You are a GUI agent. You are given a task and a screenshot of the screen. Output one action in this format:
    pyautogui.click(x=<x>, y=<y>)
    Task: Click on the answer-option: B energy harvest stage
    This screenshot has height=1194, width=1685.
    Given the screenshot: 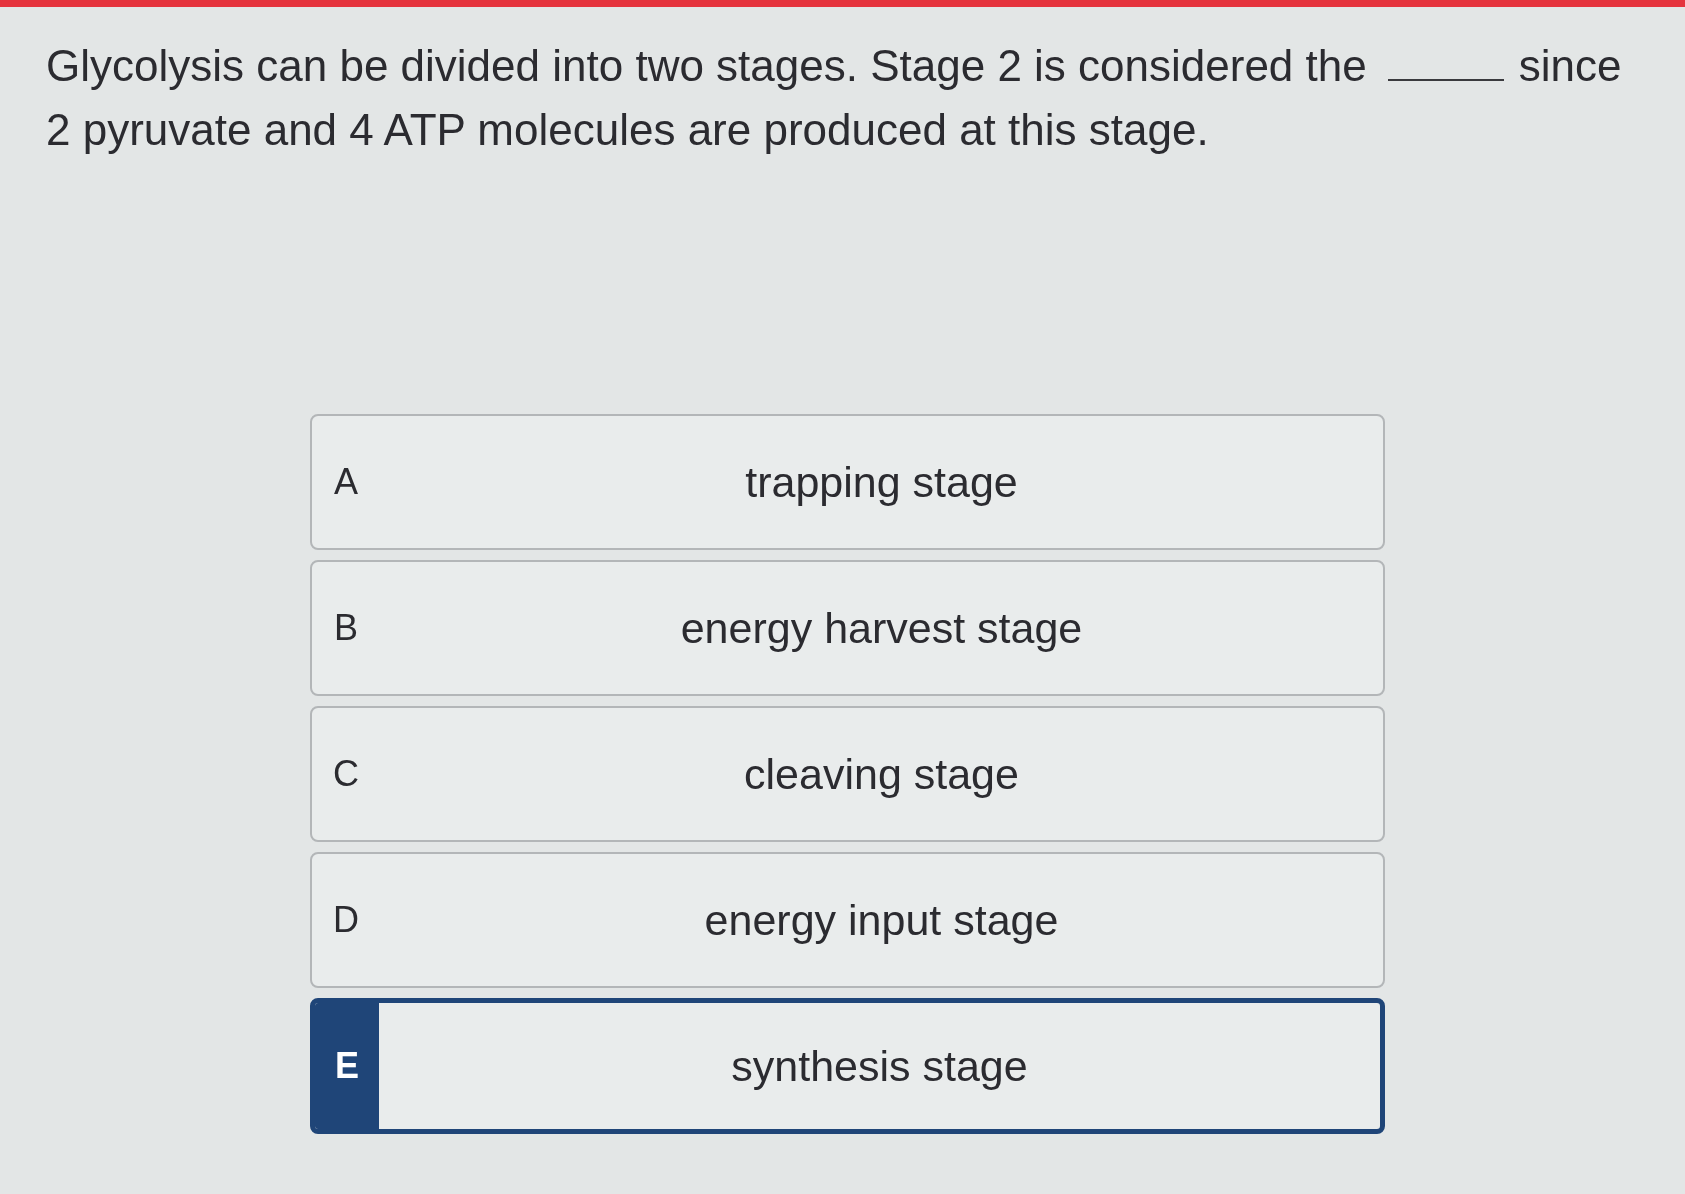 What is the action you would take?
    pyautogui.click(x=847, y=628)
    